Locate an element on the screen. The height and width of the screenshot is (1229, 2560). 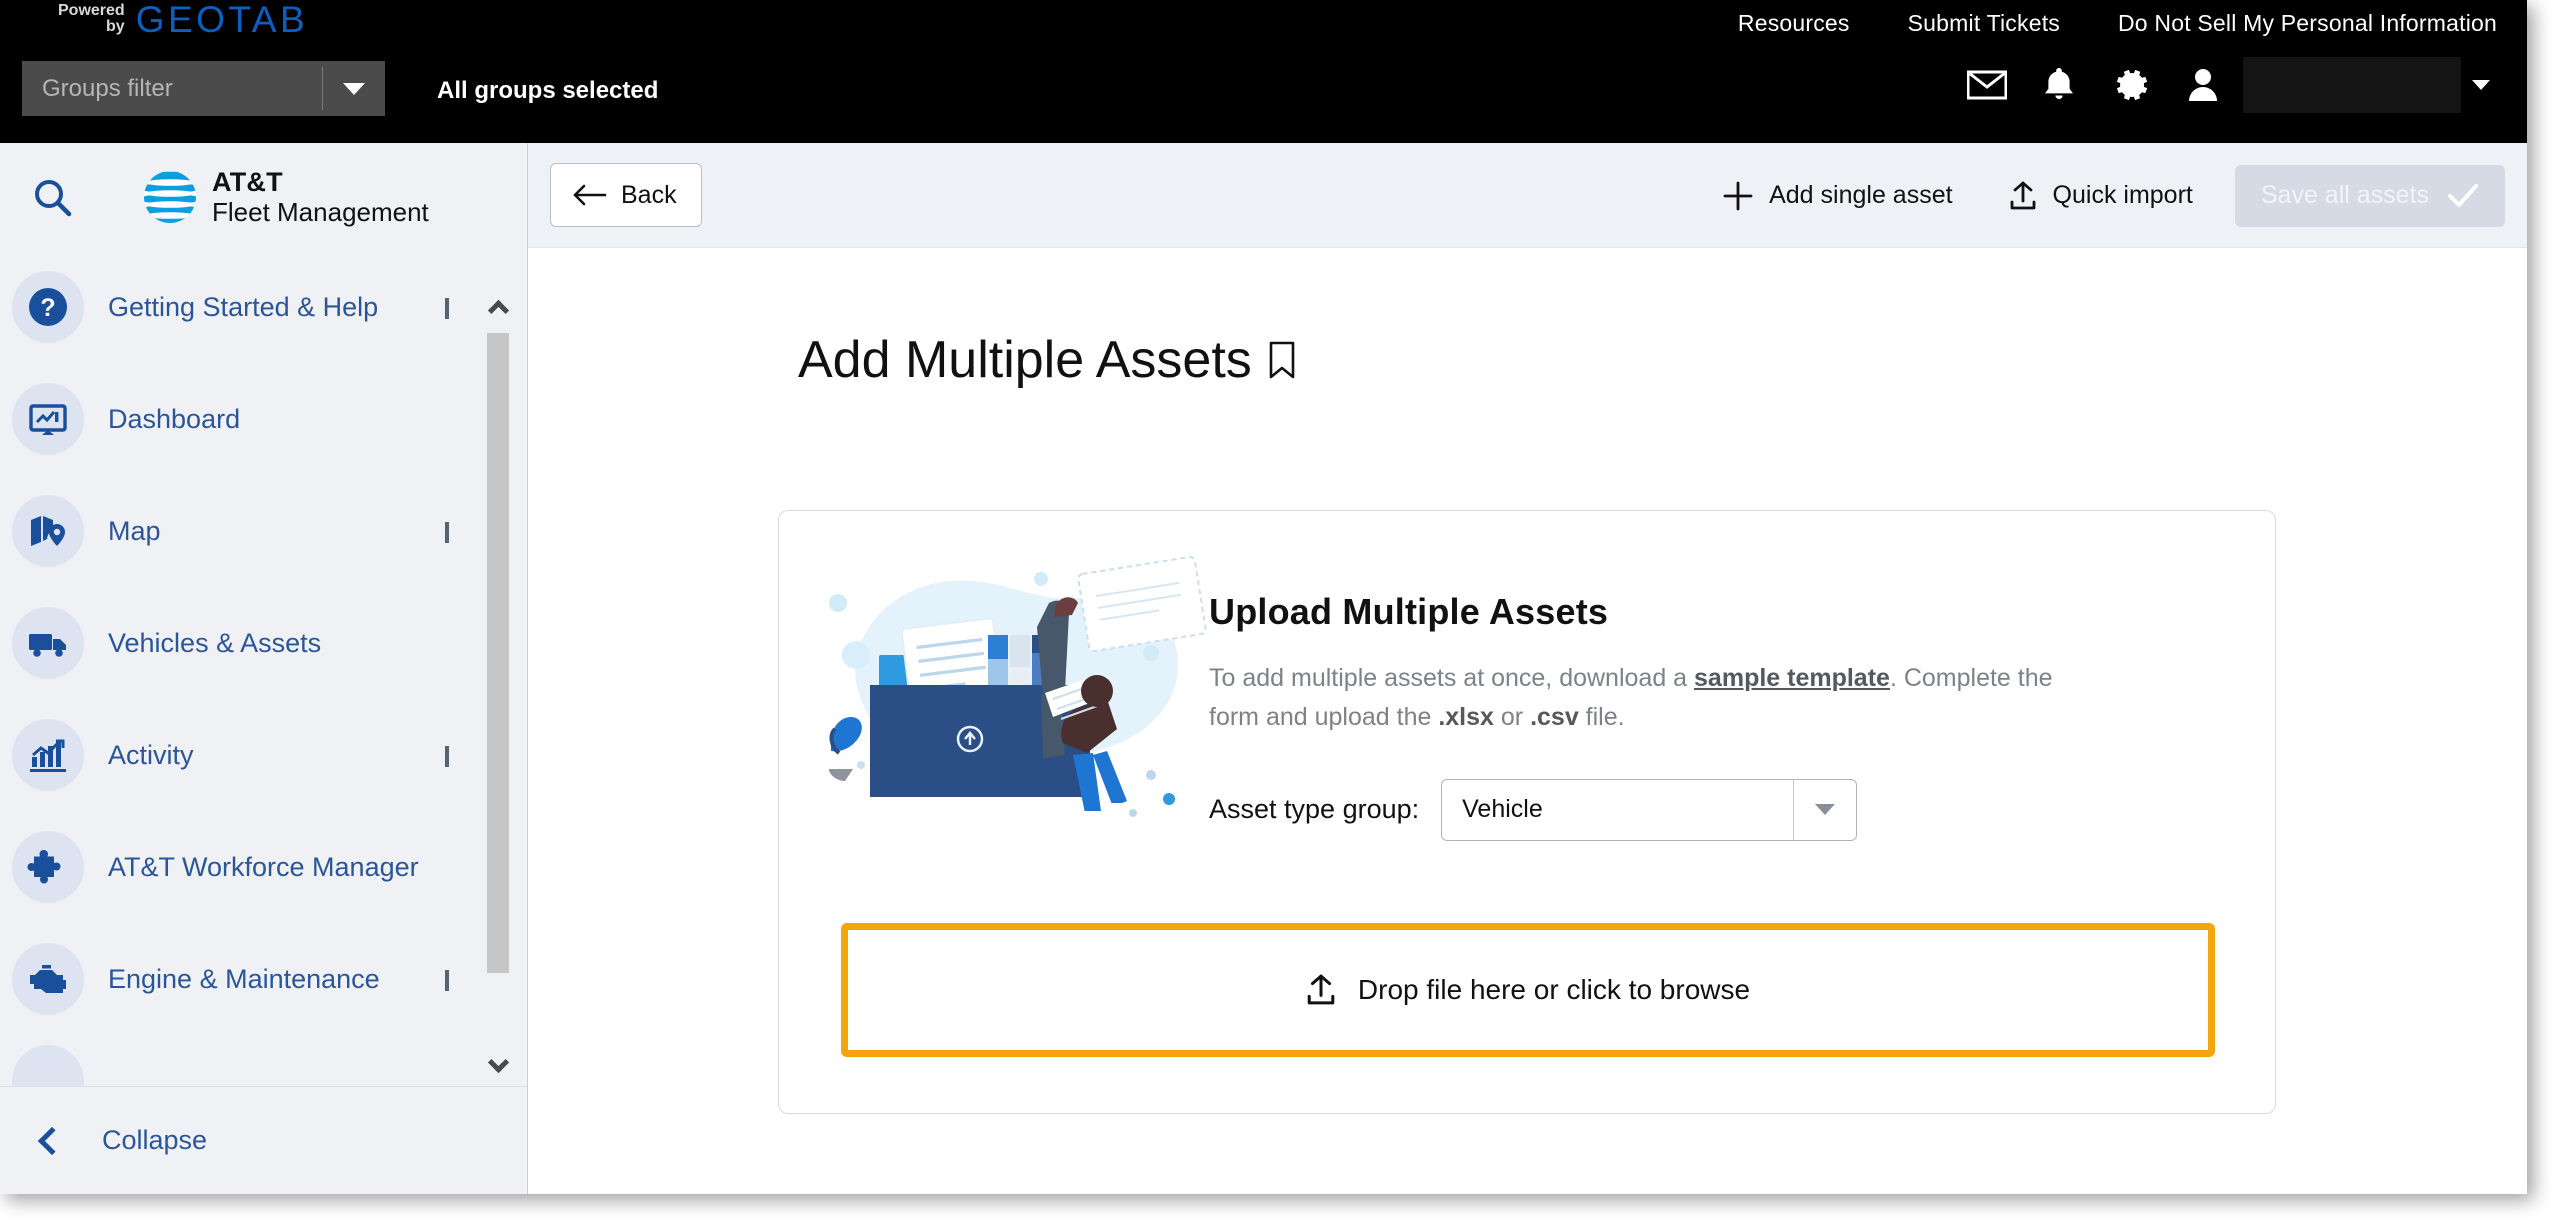
sidebar-header: AT&T Fleet Management is located at coordinates (263, 197).